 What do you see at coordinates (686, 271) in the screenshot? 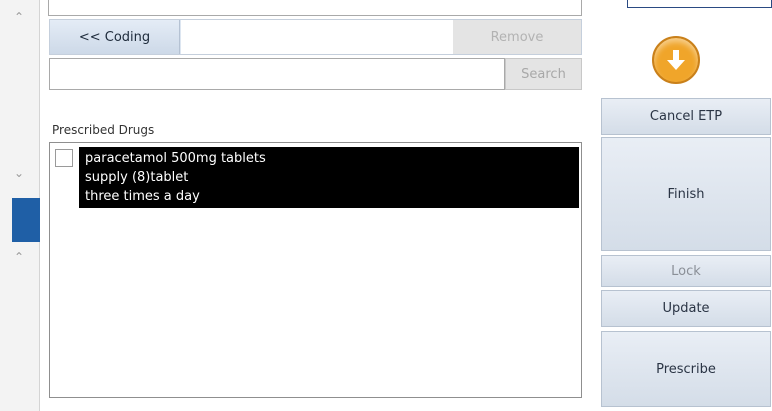
I see `lock-button: Lock` at bounding box center [686, 271].